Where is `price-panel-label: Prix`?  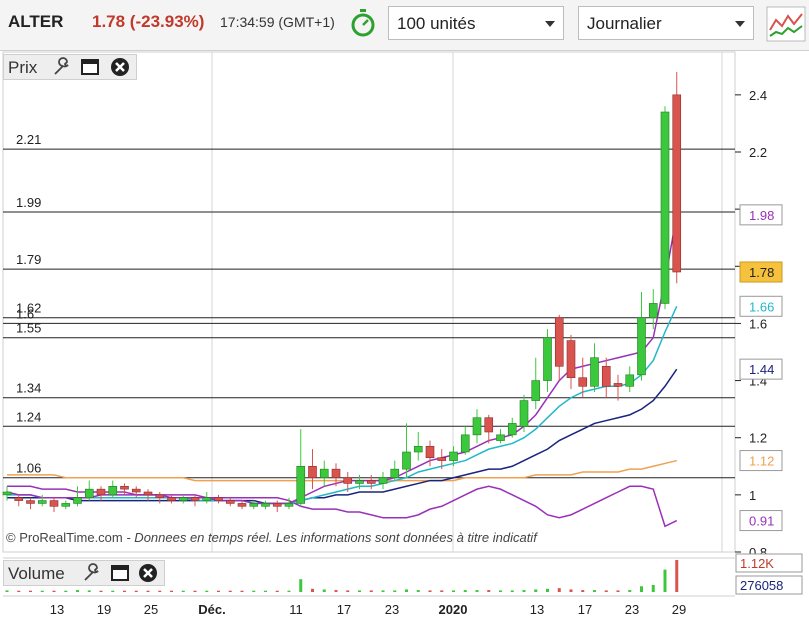 price-panel-label: Prix is located at coordinates (23, 67).